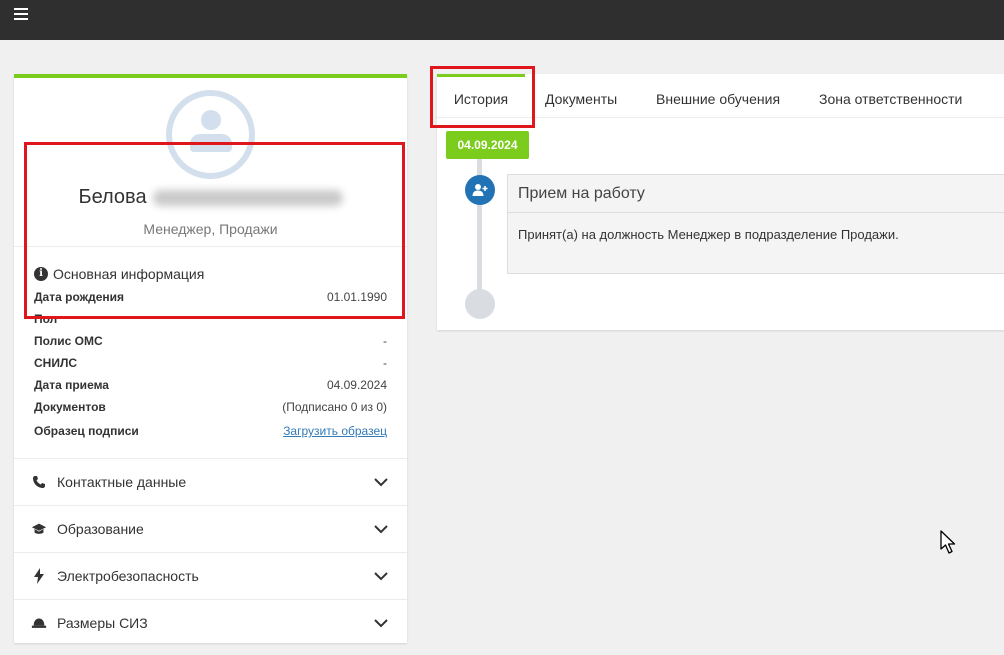  I want to click on tab-documents: Документы, so click(581, 96).